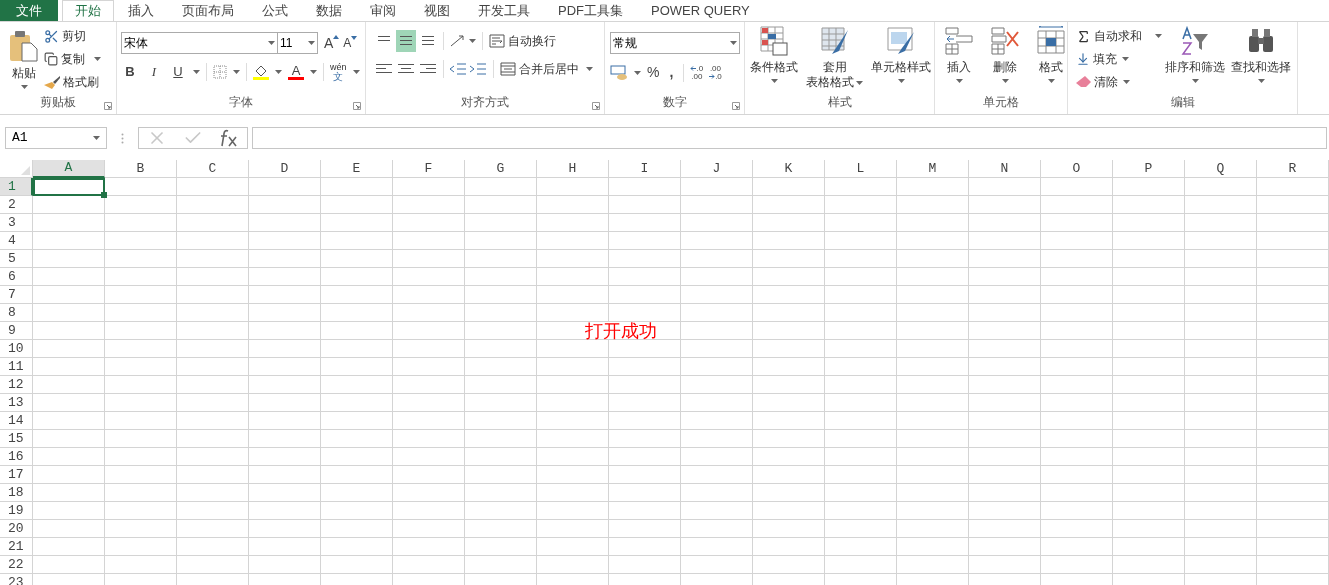 The height and width of the screenshot is (585, 1329). I want to click on increase-indent-icon, so click(478, 69).